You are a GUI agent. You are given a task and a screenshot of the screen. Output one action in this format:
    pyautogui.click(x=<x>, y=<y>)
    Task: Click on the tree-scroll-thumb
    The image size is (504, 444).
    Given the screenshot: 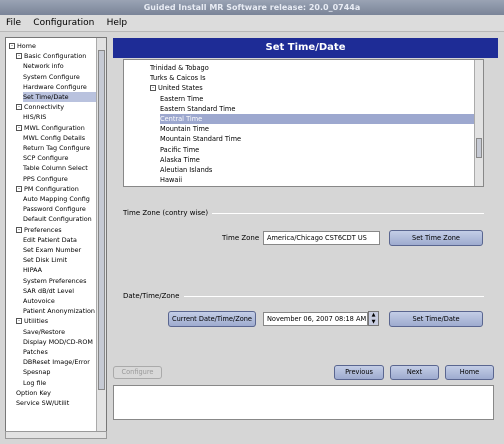 What is the action you would take?
    pyautogui.click(x=101, y=220)
    